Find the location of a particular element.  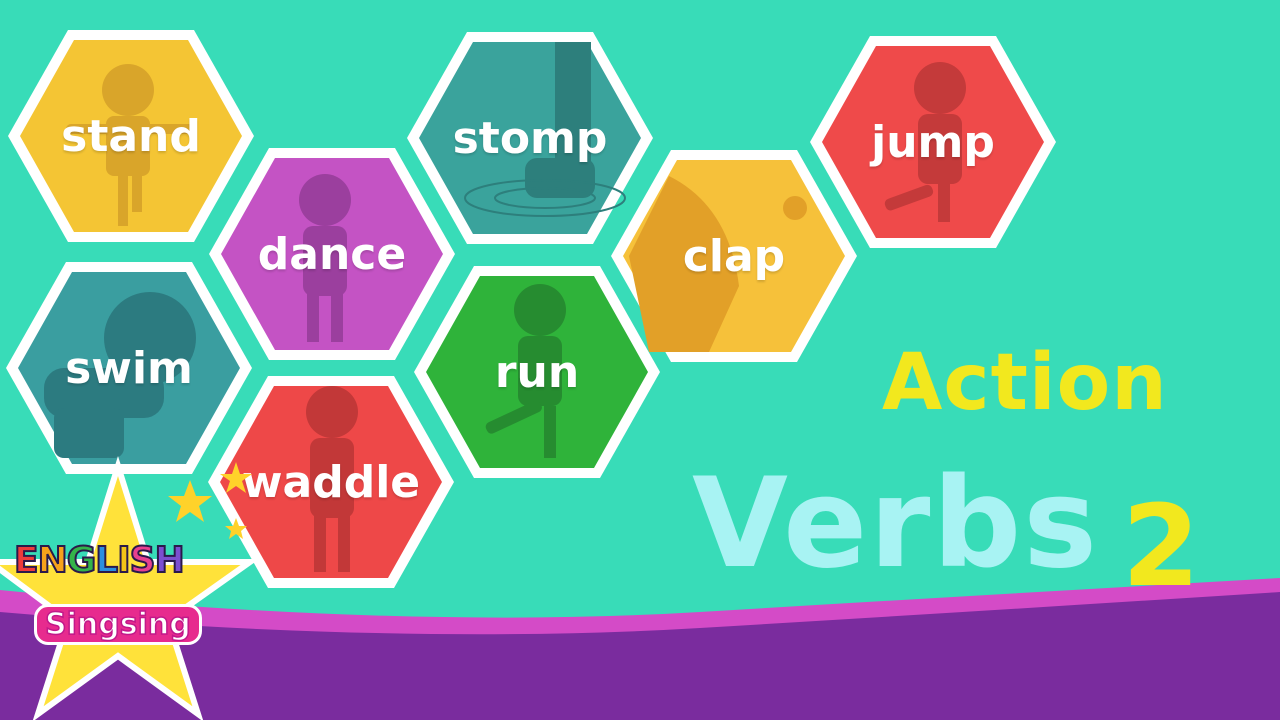

logo-letter: G is located at coordinates (82, 560).